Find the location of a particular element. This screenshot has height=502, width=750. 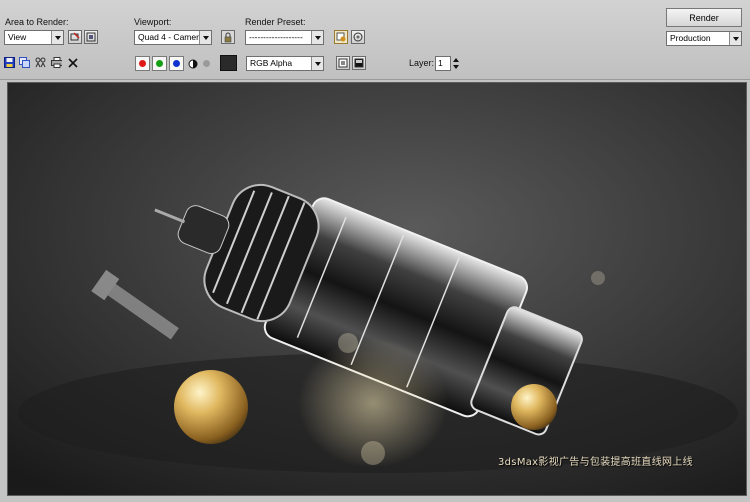

render-button: Render is located at coordinates (704, 17).